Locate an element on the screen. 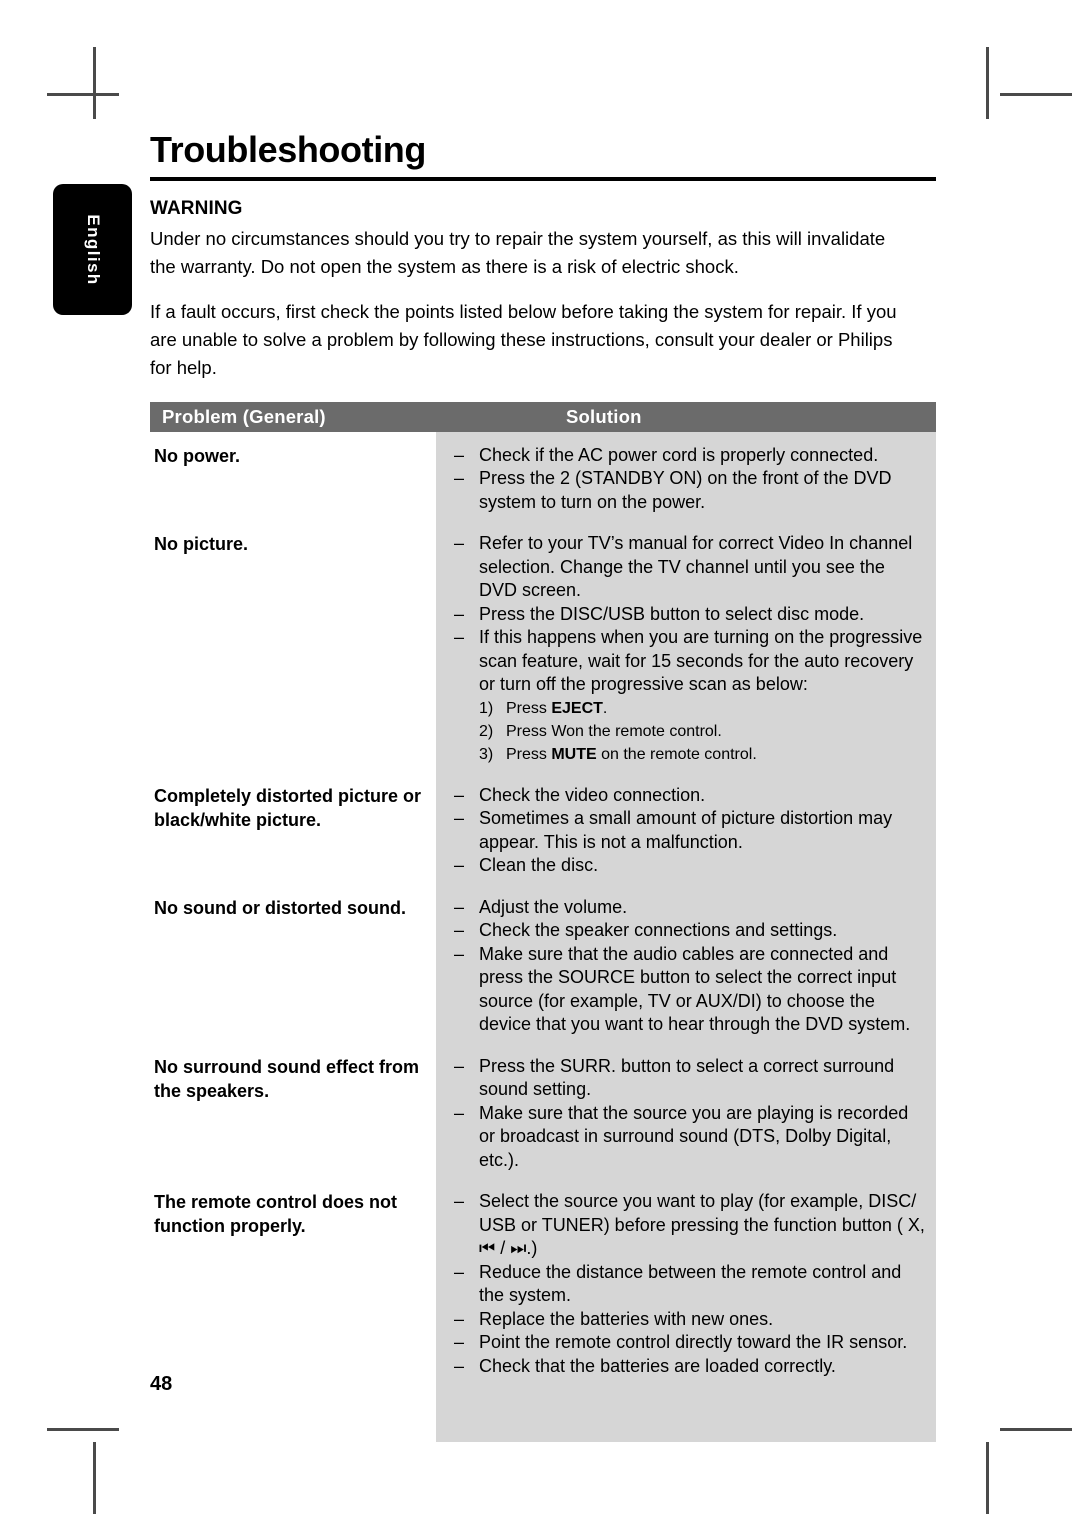 The width and height of the screenshot is (1080, 1524). solution-substep: 3) Press MUTE on the remote control. is located at coordinates (690, 754).